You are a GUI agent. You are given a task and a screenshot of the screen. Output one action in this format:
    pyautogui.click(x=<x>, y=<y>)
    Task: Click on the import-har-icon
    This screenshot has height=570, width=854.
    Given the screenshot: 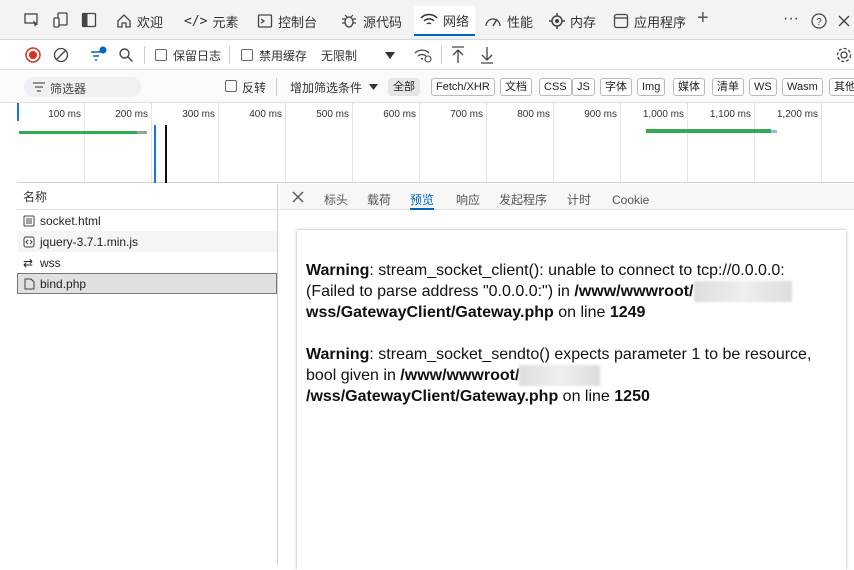 What is the action you would take?
    pyautogui.click(x=458, y=55)
    